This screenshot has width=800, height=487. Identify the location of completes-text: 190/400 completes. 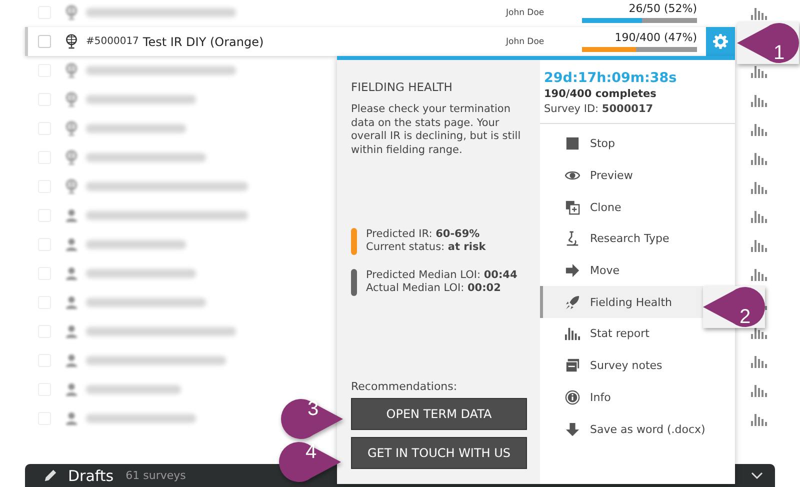
(601, 94).